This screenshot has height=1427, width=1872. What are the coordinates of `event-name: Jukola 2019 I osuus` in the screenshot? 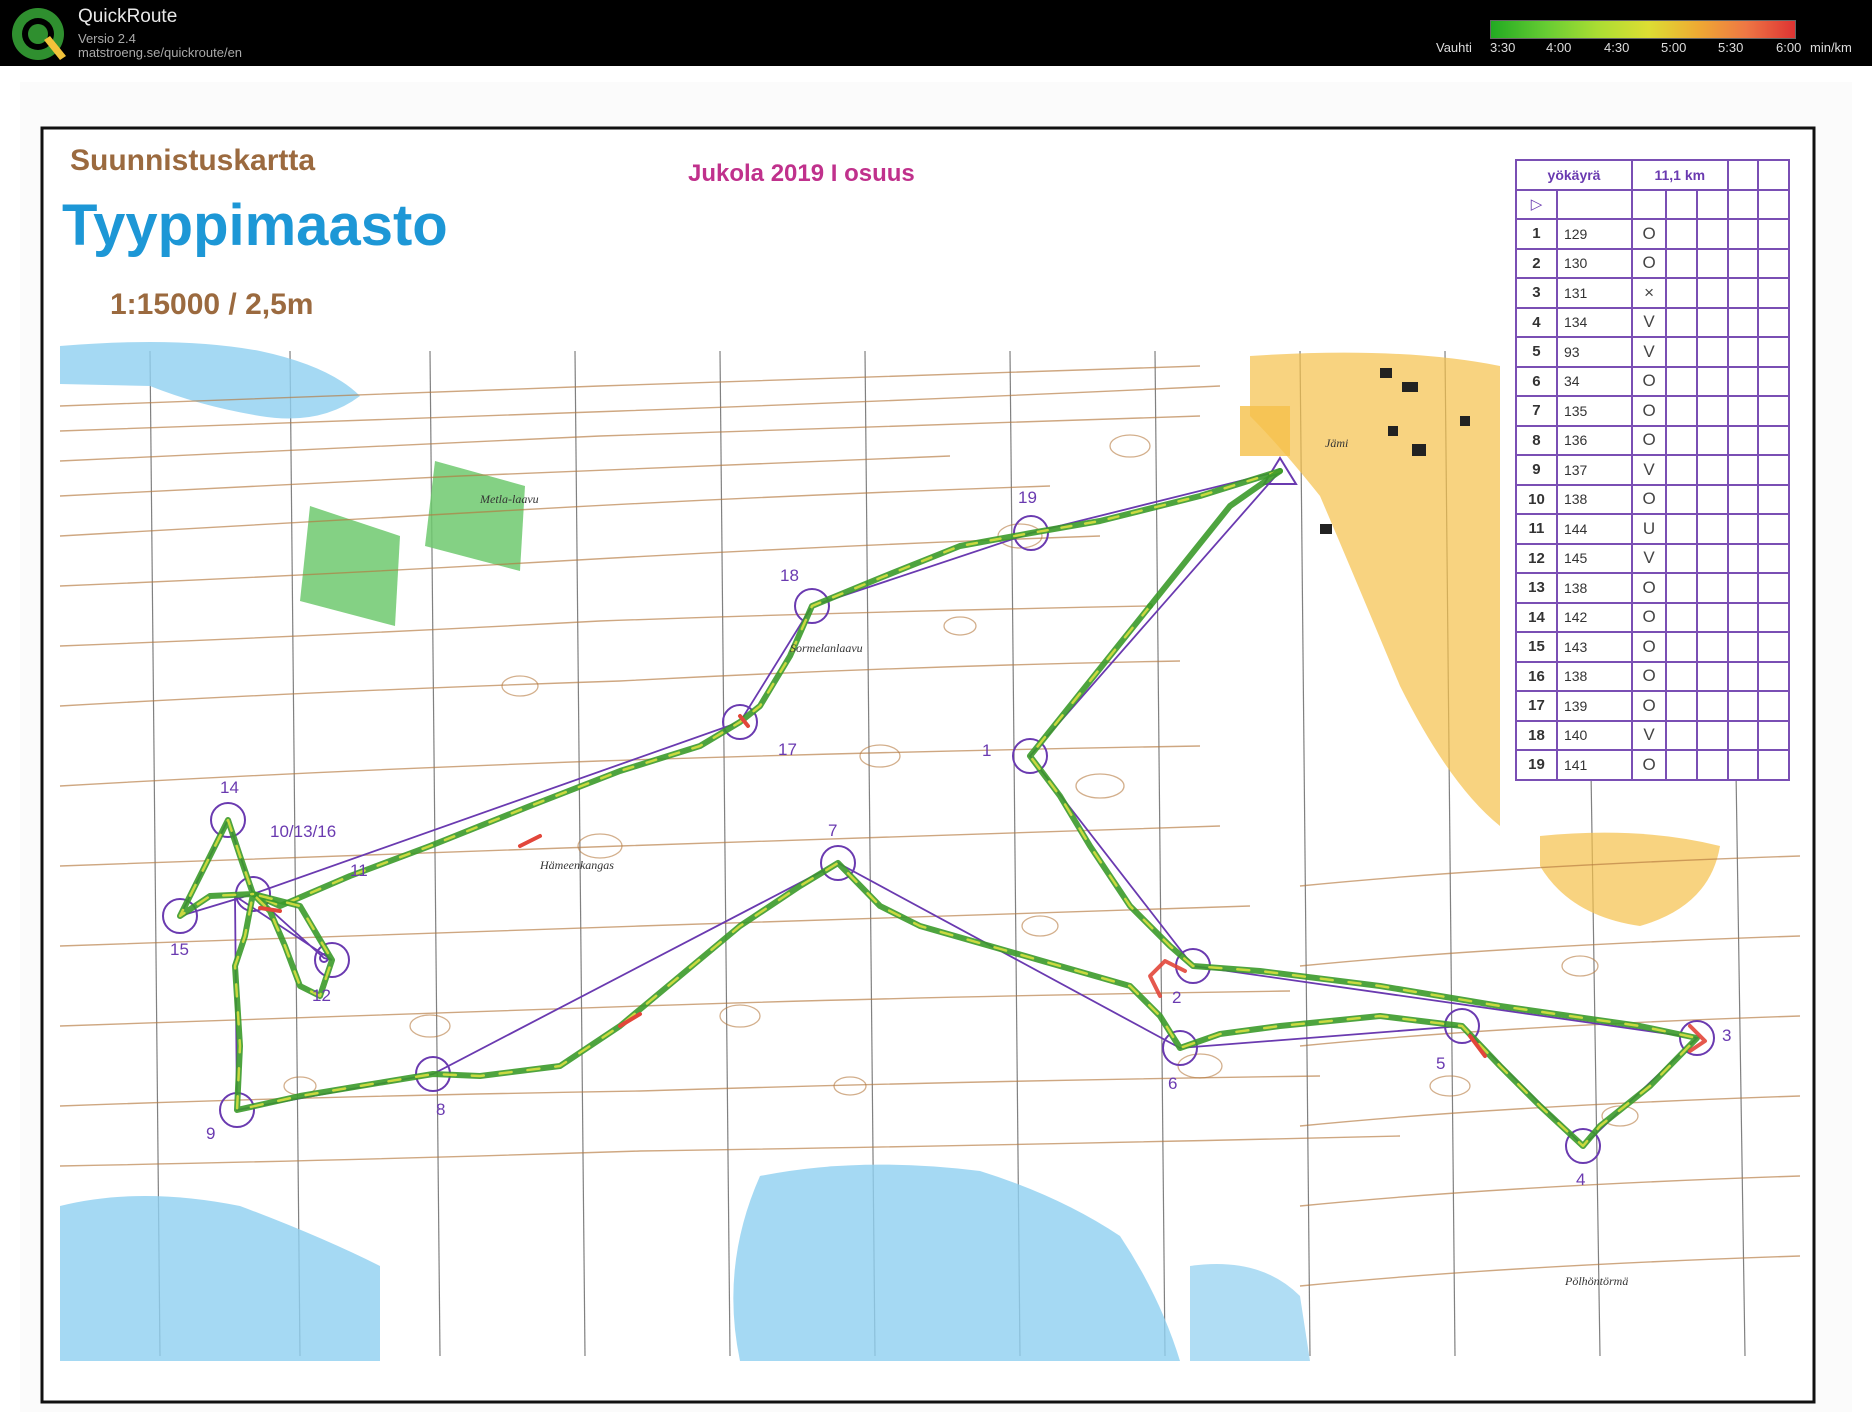 It's located at (801, 173).